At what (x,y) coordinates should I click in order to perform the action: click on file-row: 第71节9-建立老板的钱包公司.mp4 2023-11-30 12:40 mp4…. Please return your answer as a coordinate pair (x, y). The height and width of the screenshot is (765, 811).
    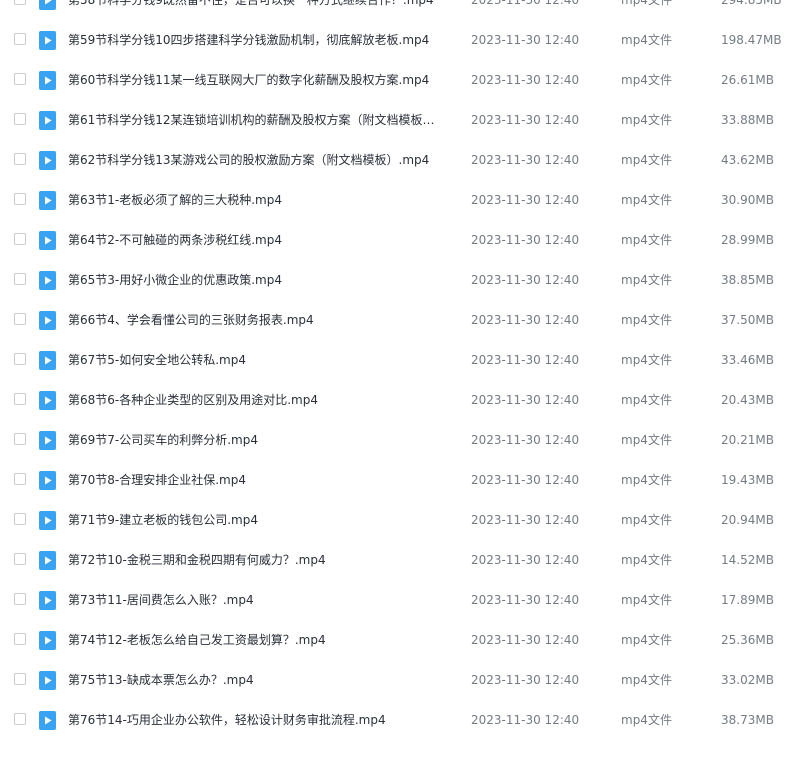
    Looking at the image, I should click on (405, 520).